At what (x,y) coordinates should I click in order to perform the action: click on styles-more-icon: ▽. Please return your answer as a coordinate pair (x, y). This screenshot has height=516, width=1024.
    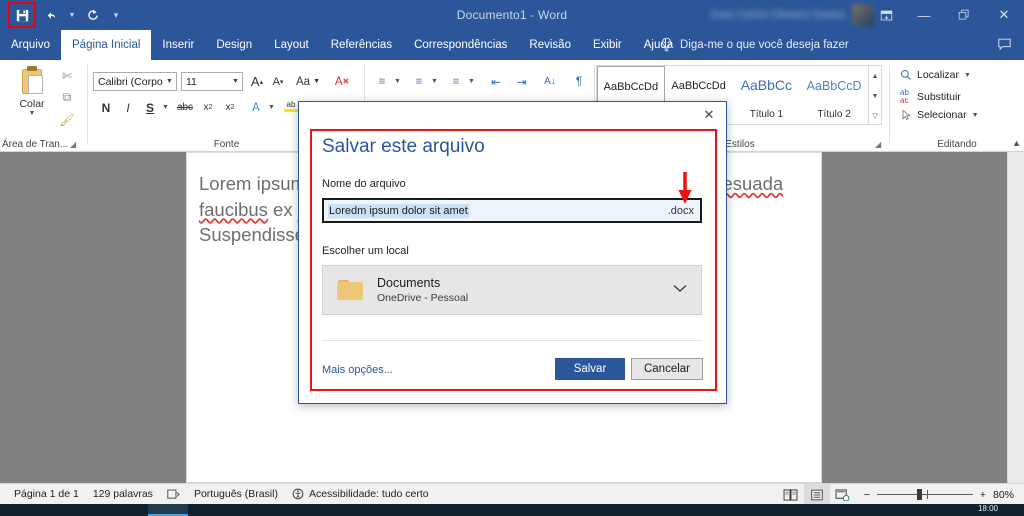
    Looking at the image, I should click on (875, 116).